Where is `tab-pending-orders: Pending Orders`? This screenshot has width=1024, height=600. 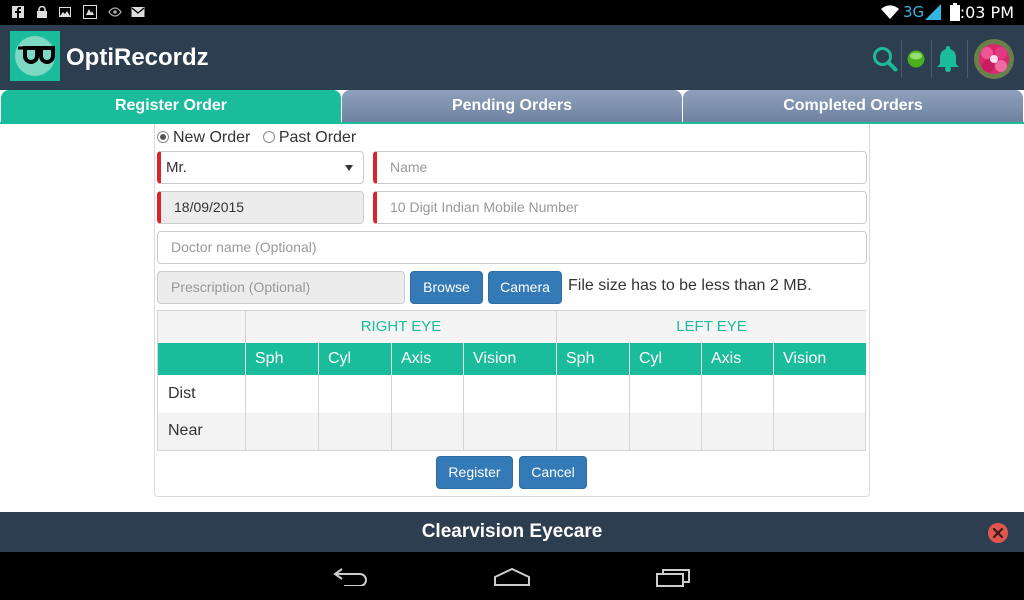 tab-pending-orders: Pending Orders is located at coordinates (512, 106).